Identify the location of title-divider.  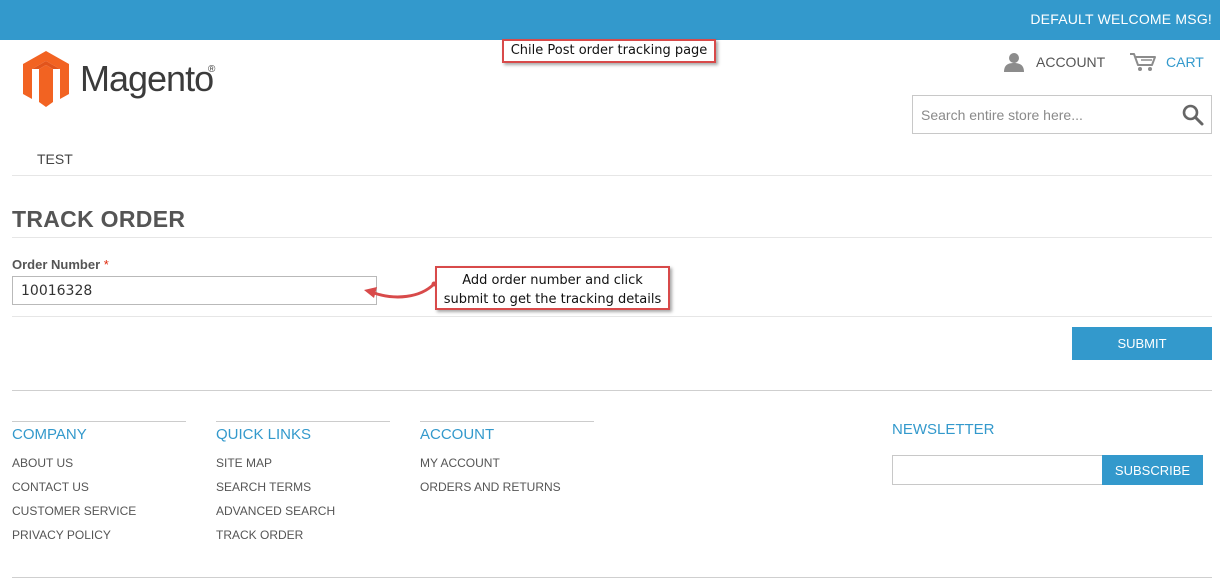
(612, 237).